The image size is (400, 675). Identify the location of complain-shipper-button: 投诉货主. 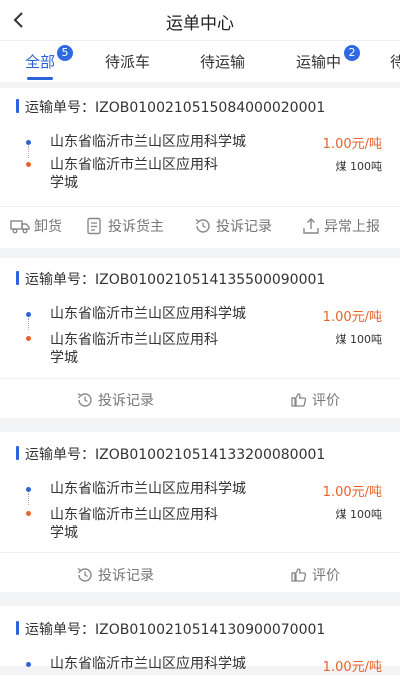
(125, 226).